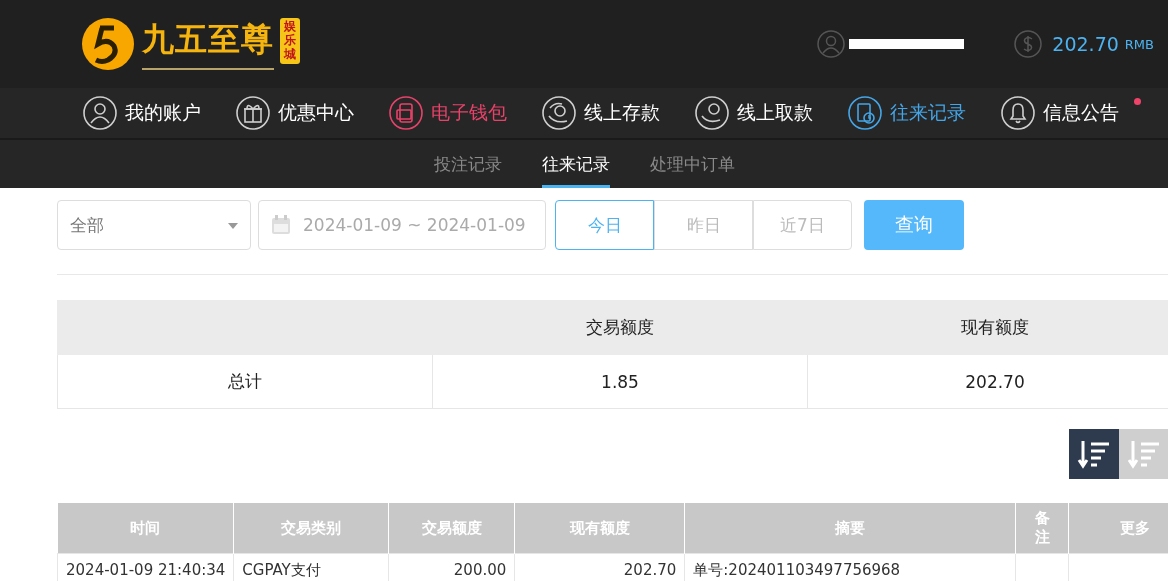  I want to click on logo-title: 九五至尊, so click(208, 44).